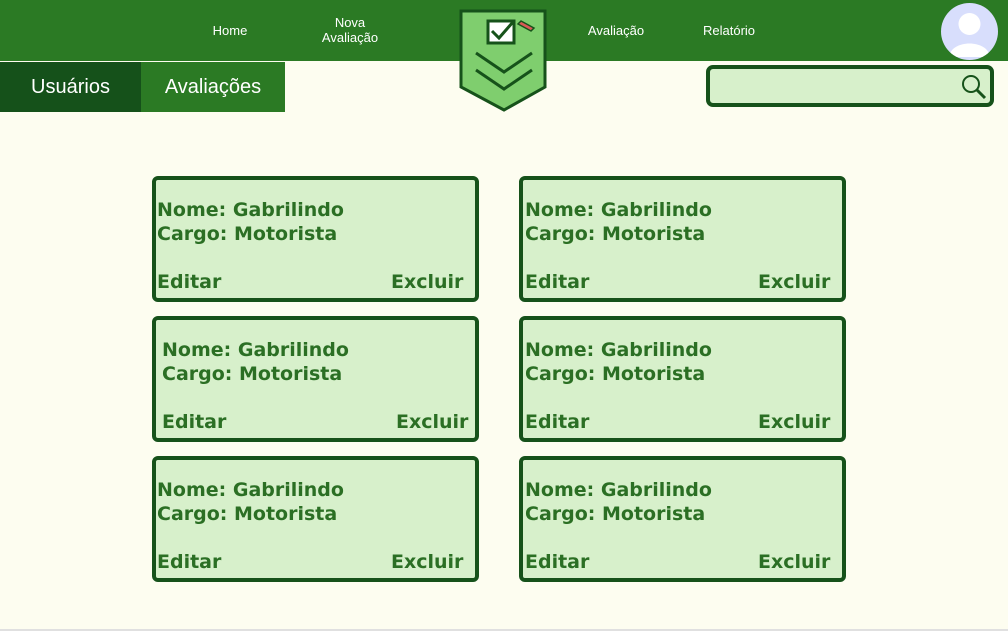  What do you see at coordinates (729, 30) in the screenshot?
I see `nav-relatorio: Relatório` at bounding box center [729, 30].